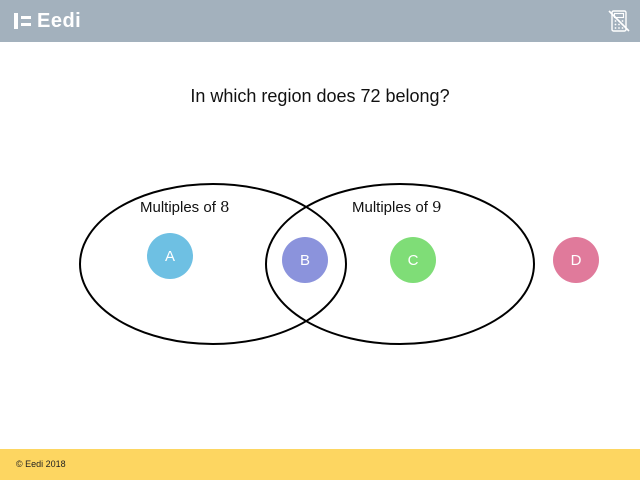  I want to click on option-a-label: A, so click(169, 256).